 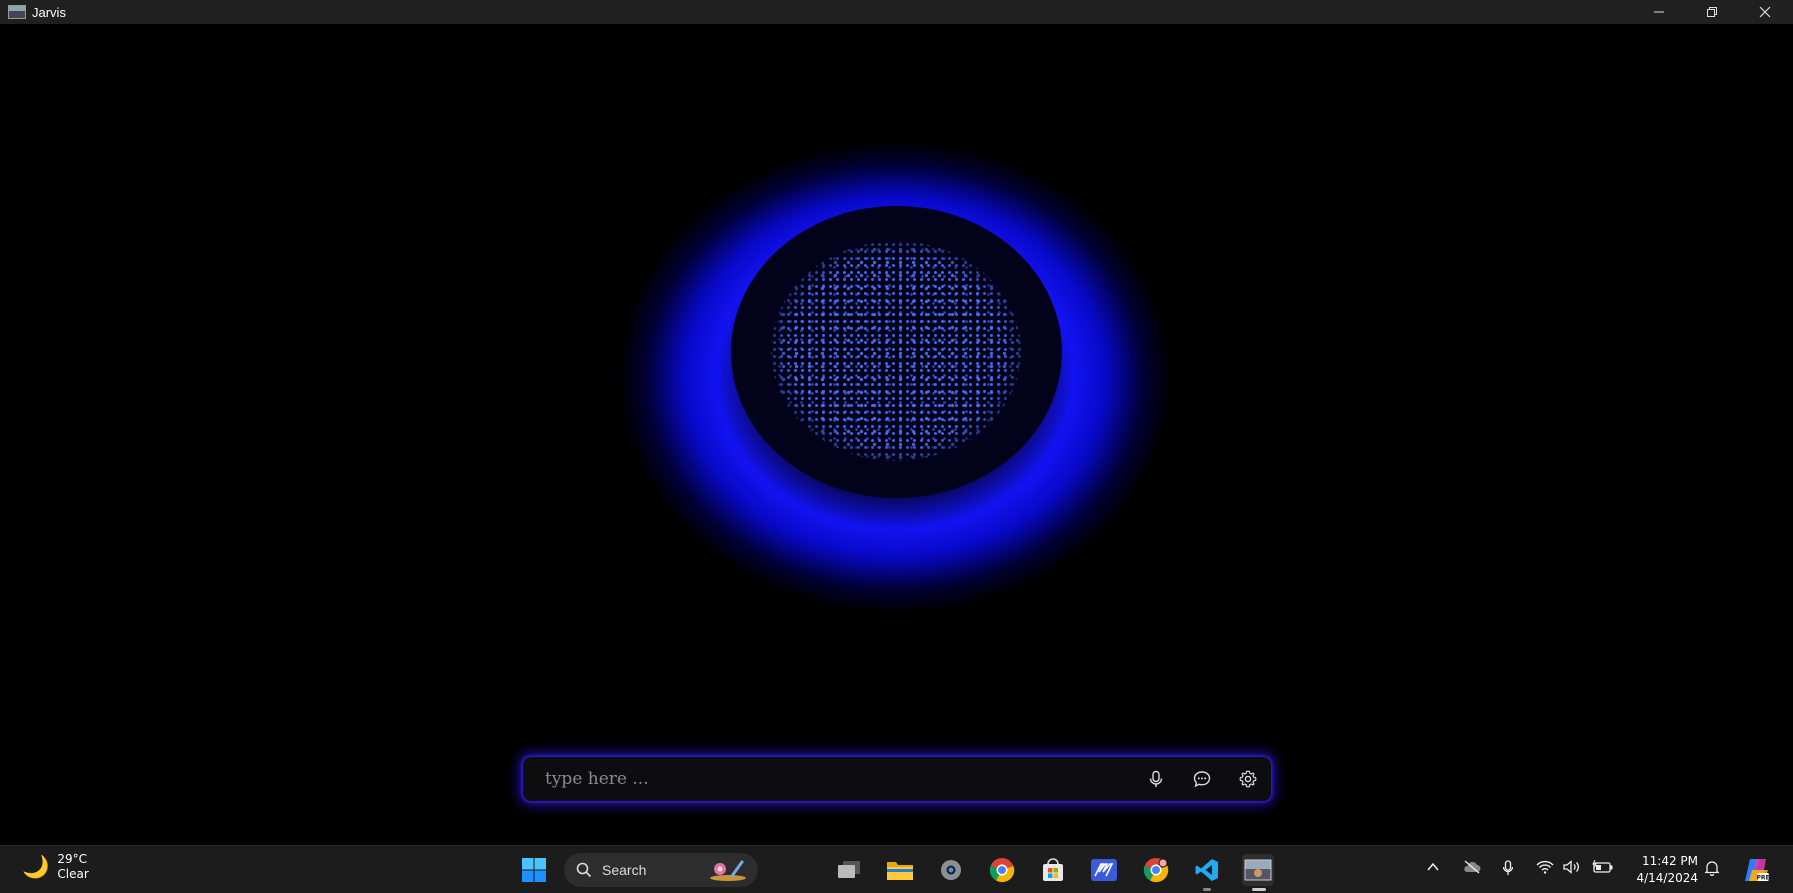 What do you see at coordinates (55, 867) in the screenshot?
I see `weather-widget: 🌙 29°C Clear` at bounding box center [55, 867].